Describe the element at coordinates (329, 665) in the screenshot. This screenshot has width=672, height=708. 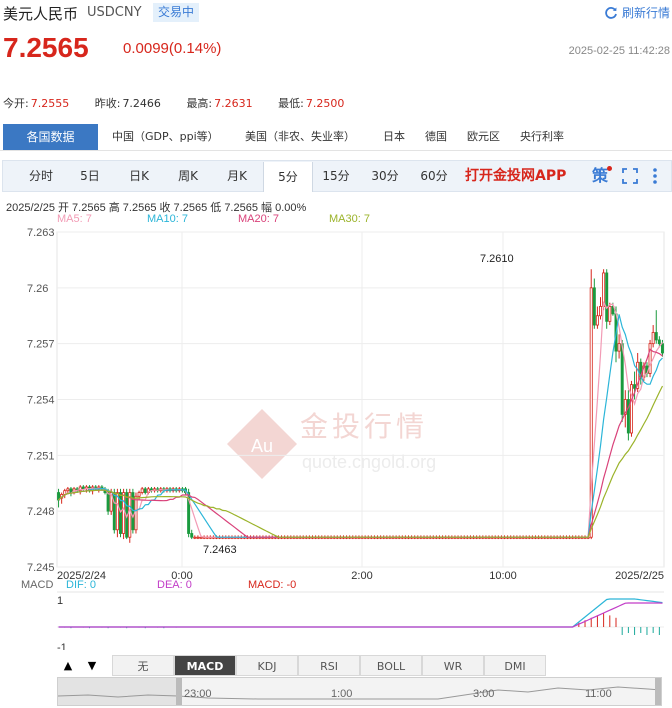
I see `indicator-tab-rsi: RSI` at that location.